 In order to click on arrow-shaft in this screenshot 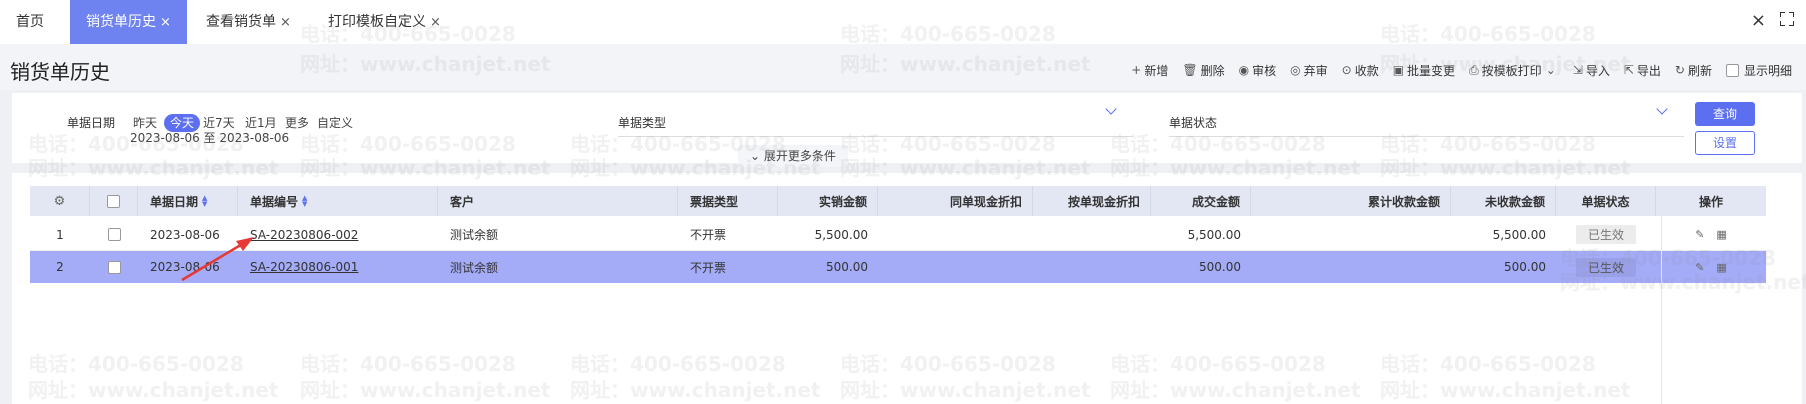, I will do `click(213, 261)`.